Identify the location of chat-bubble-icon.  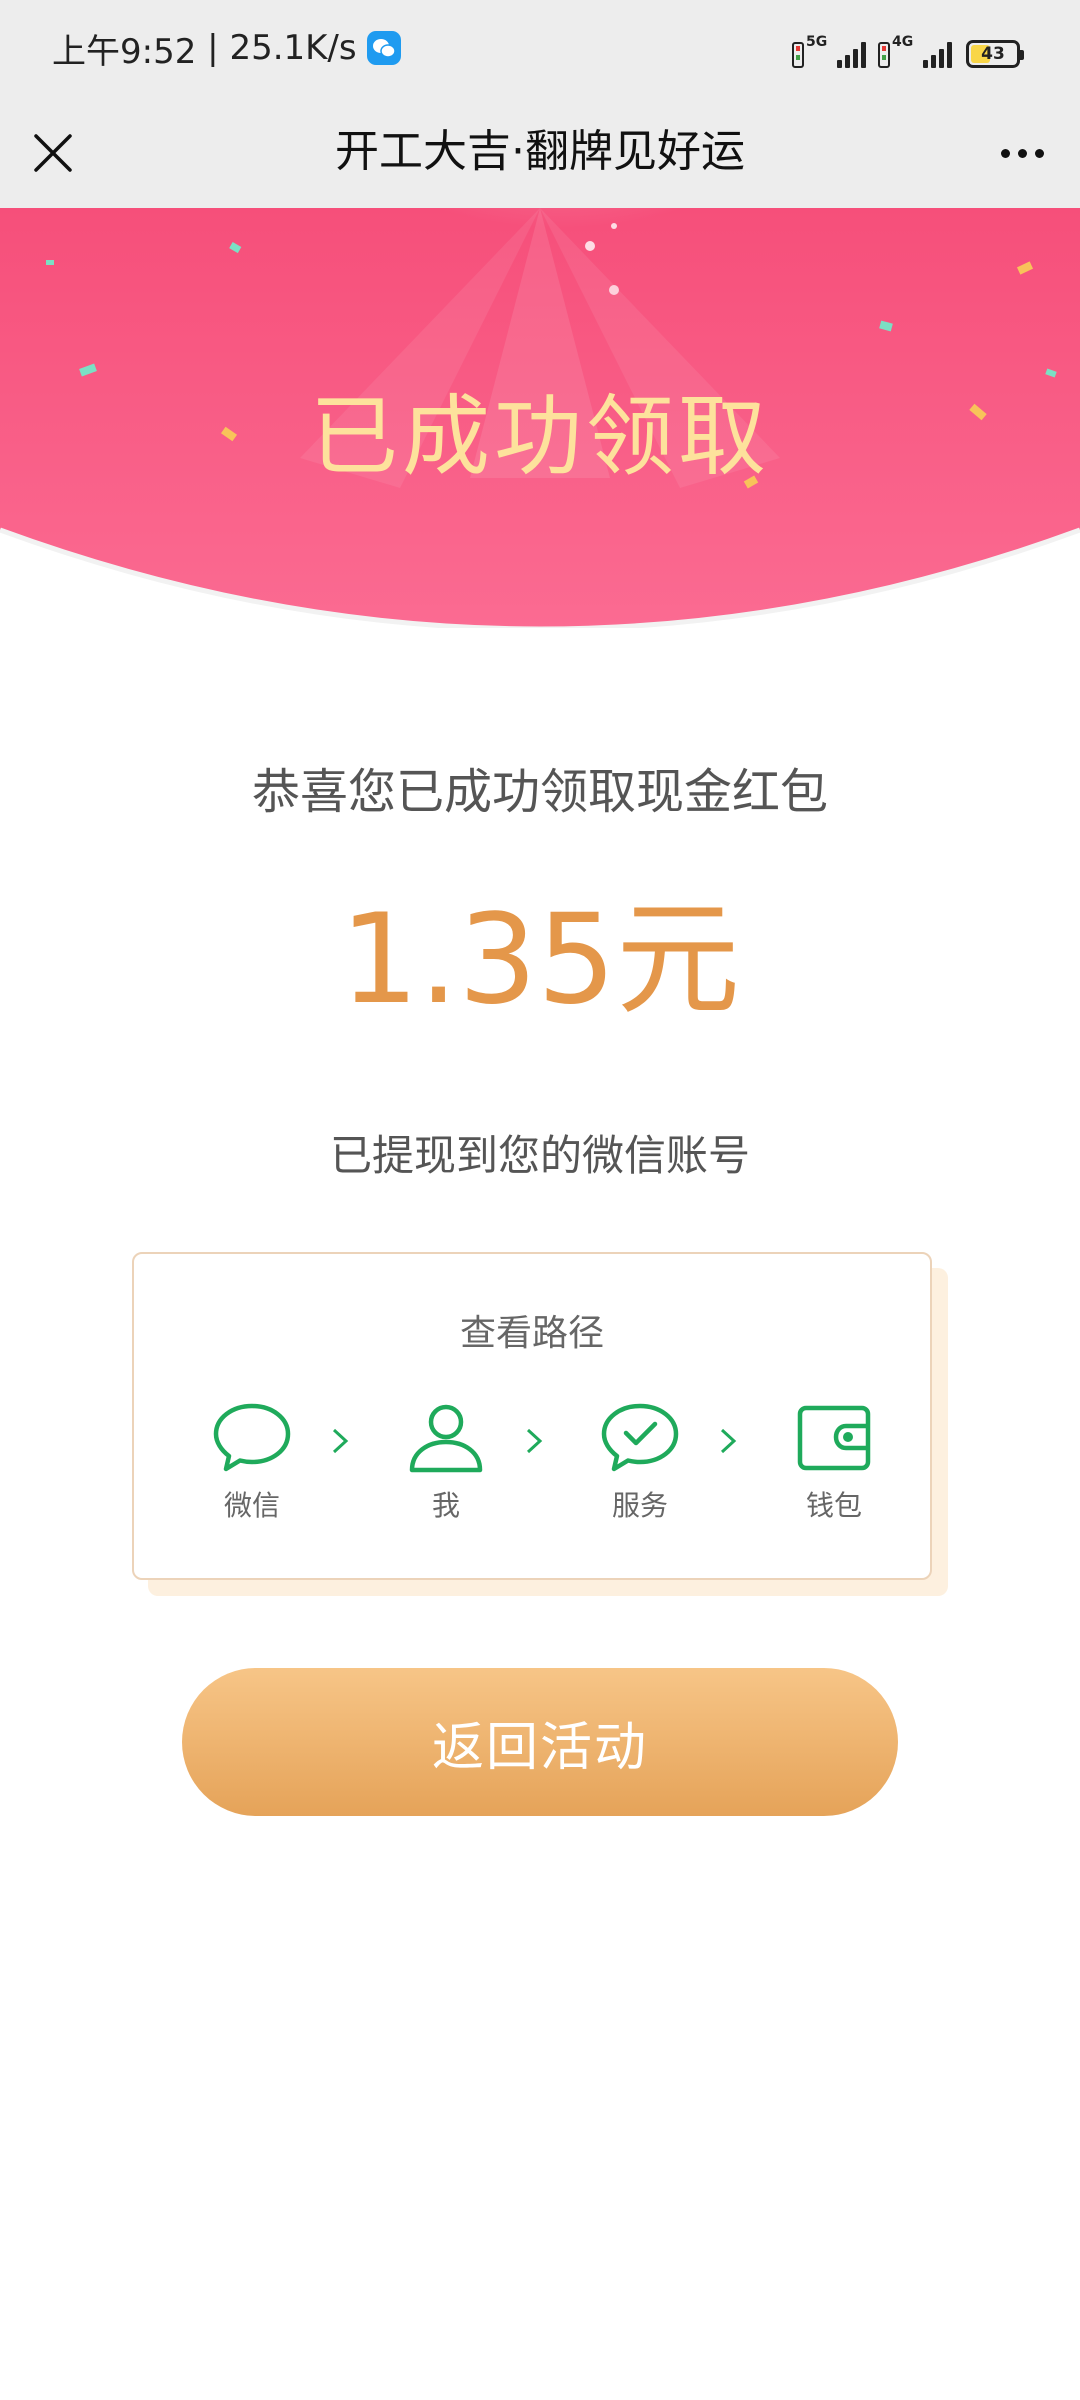
(252, 1437).